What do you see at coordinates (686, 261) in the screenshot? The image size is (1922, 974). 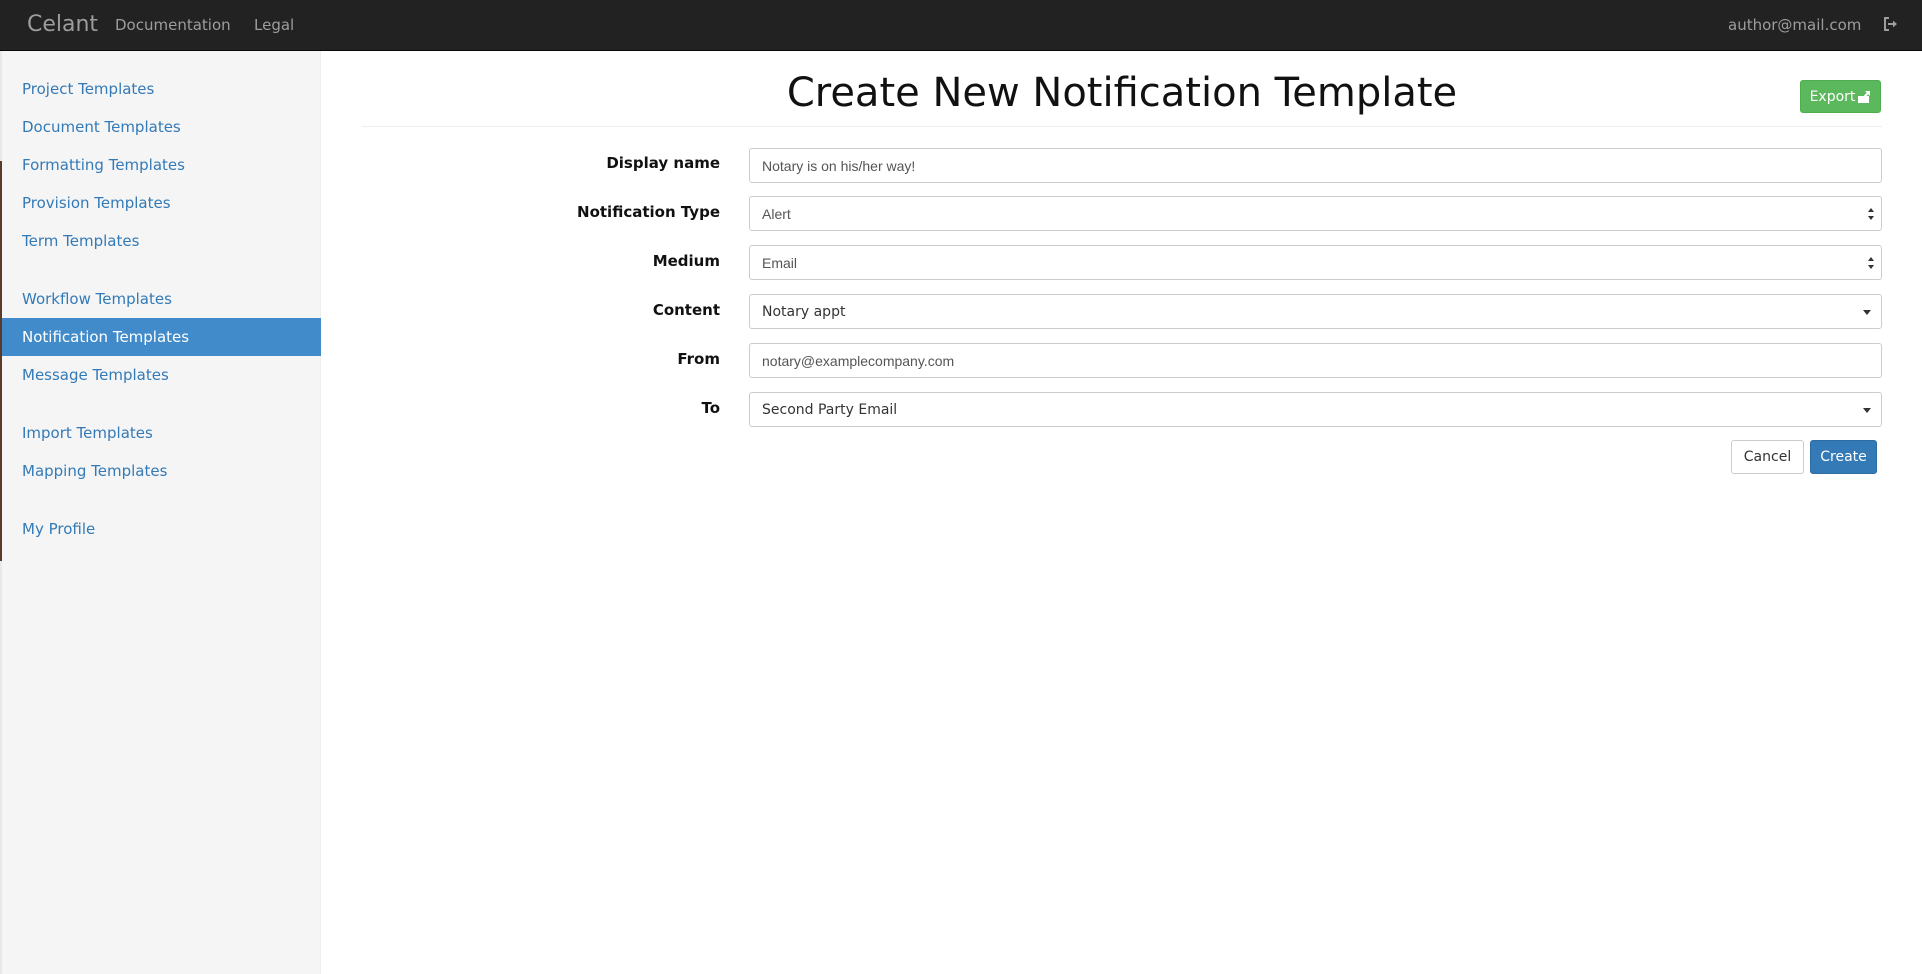 I see `medium-label: Medium` at bounding box center [686, 261].